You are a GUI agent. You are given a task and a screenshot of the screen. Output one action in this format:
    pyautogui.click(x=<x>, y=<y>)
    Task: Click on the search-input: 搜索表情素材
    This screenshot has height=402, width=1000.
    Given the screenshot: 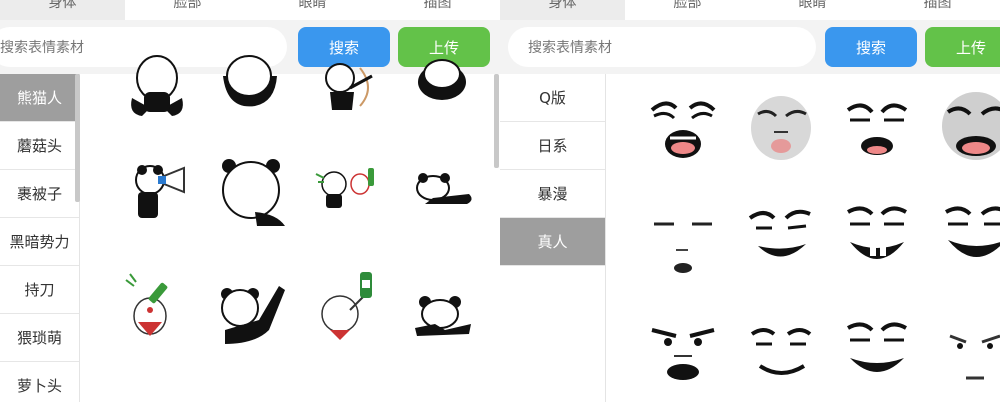 What is the action you would take?
    pyautogui.click(x=662, y=47)
    